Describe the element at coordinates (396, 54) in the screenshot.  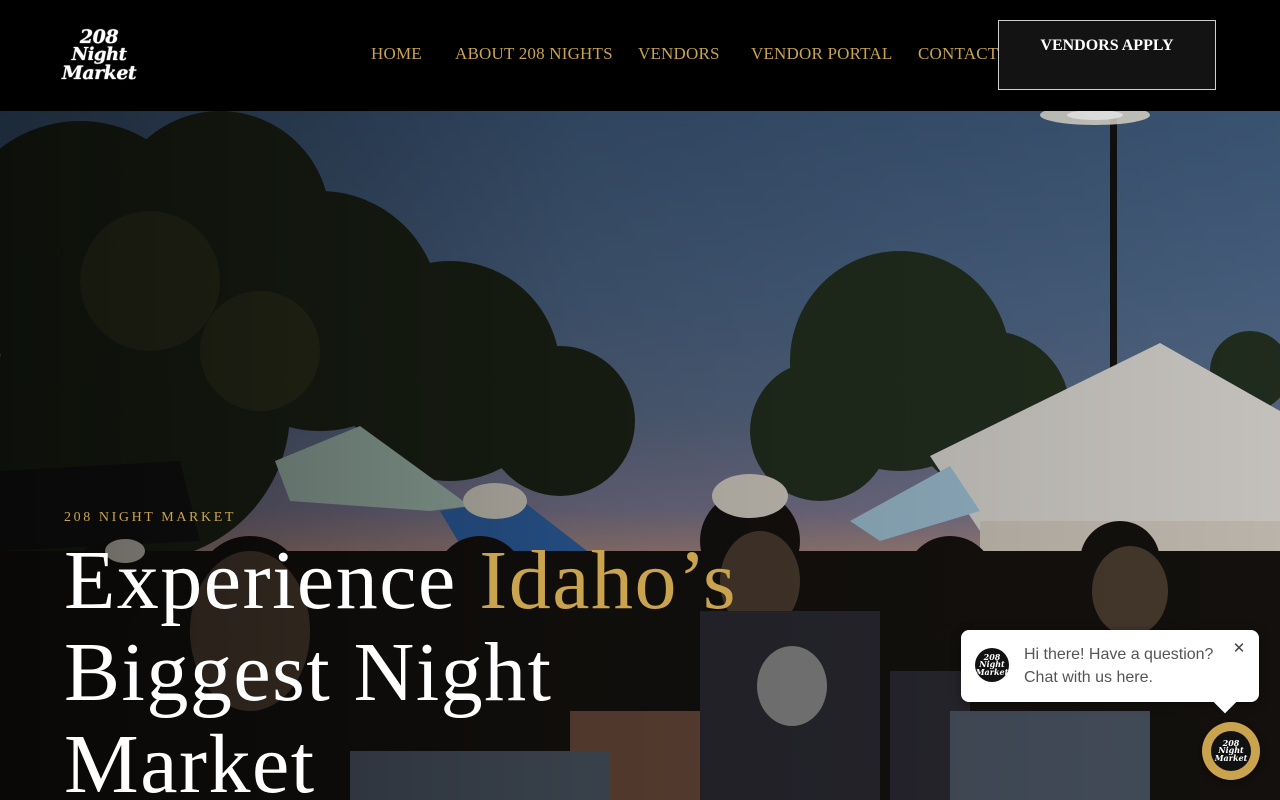
I see `nav-home: HOME` at that location.